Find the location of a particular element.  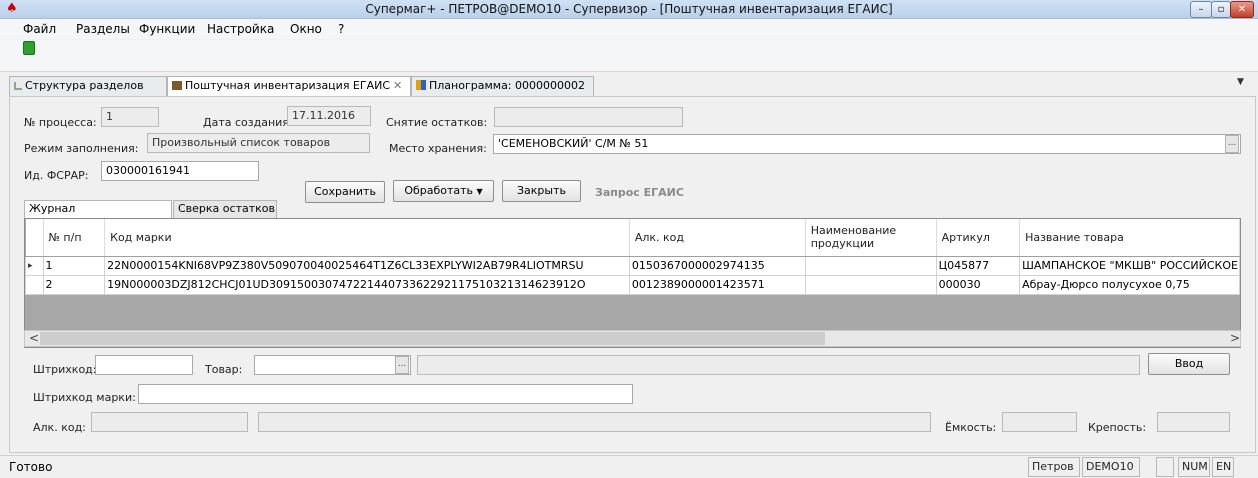

status-text: Готово is located at coordinates (31, 467).